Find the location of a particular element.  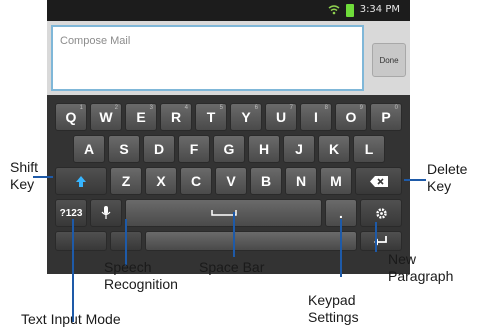

key-f: F is located at coordinates (194, 149).